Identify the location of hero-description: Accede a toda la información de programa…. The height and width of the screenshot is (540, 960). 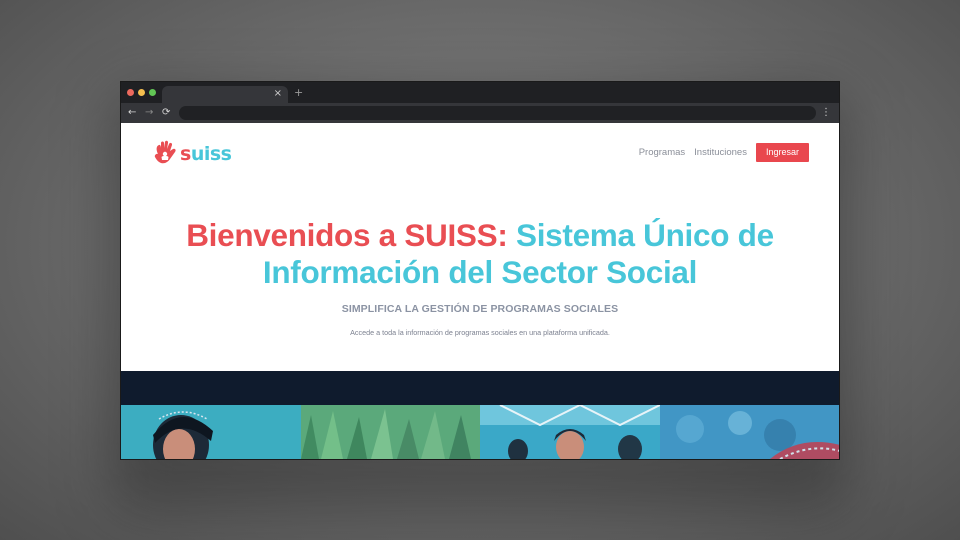
(480, 332).